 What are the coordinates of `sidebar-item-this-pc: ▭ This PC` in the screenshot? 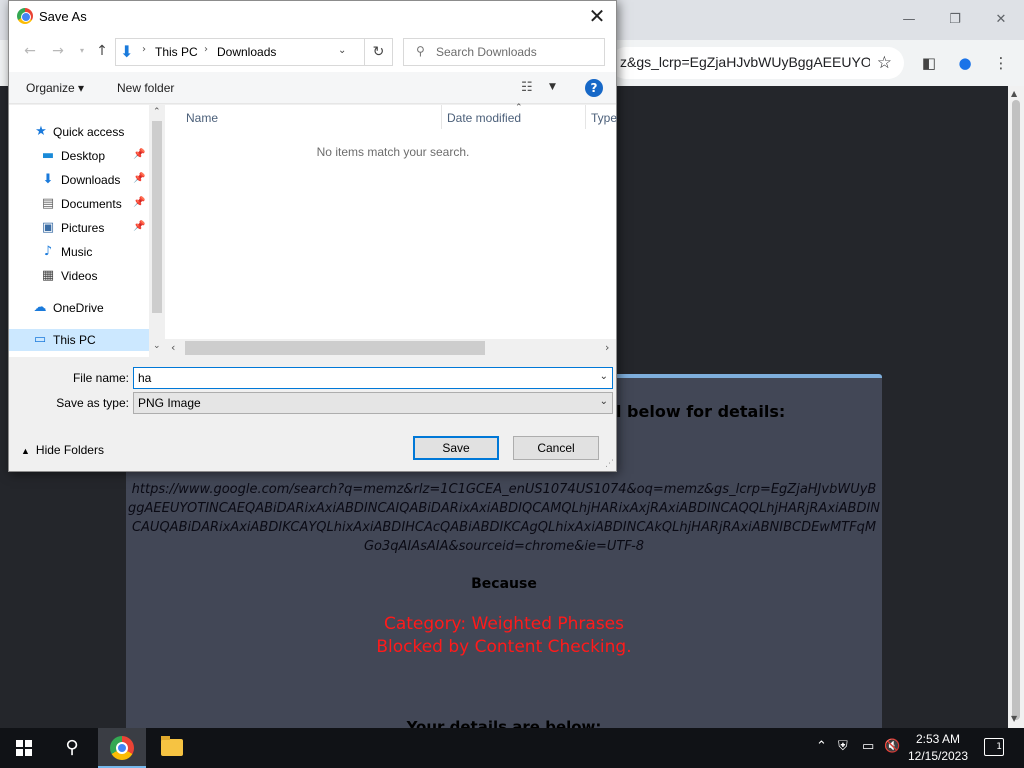 It's located at (79, 340).